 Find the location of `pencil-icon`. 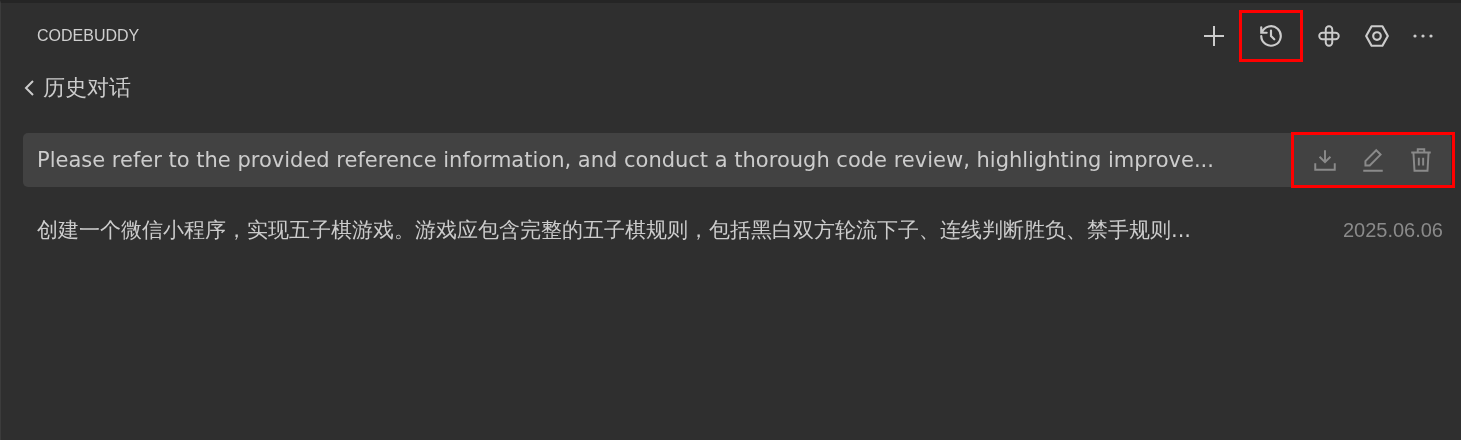

pencil-icon is located at coordinates (1373, 160).